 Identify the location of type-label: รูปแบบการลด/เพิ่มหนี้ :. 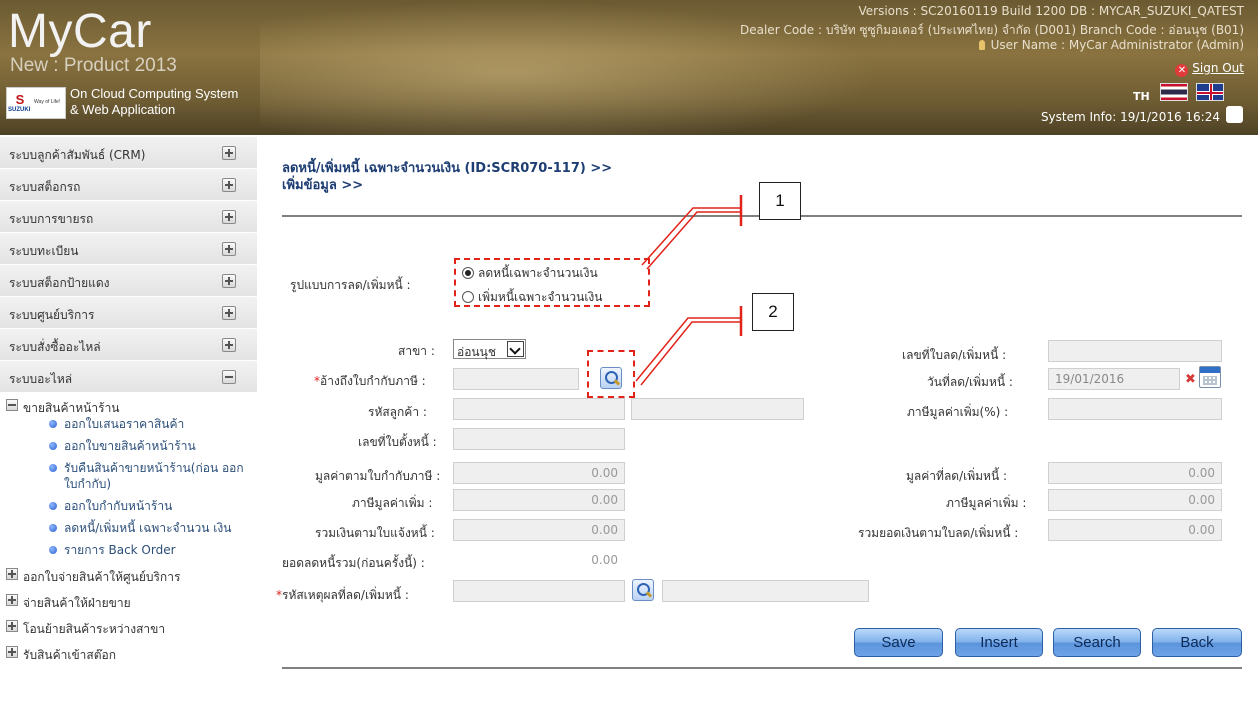
(350, 285).